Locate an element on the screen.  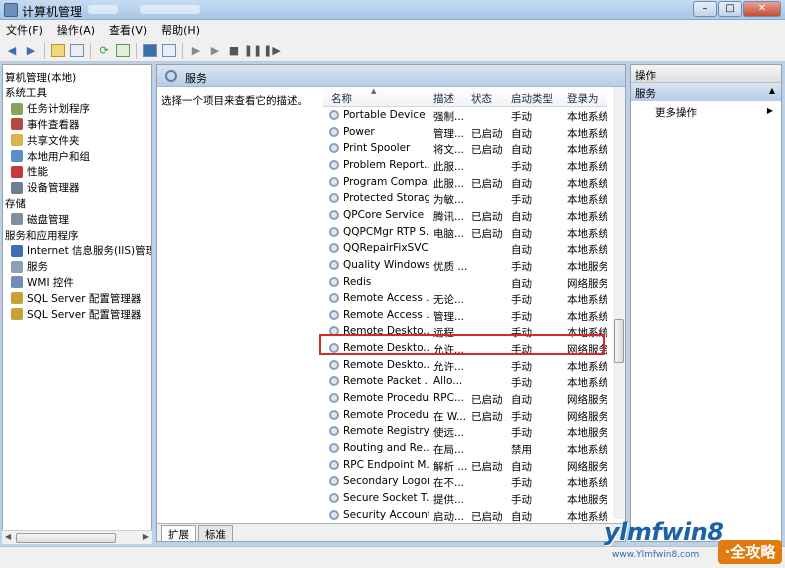
service-row: Remote Access ... 管理... 手动 本地系统 is located at coordinates (465, 315).